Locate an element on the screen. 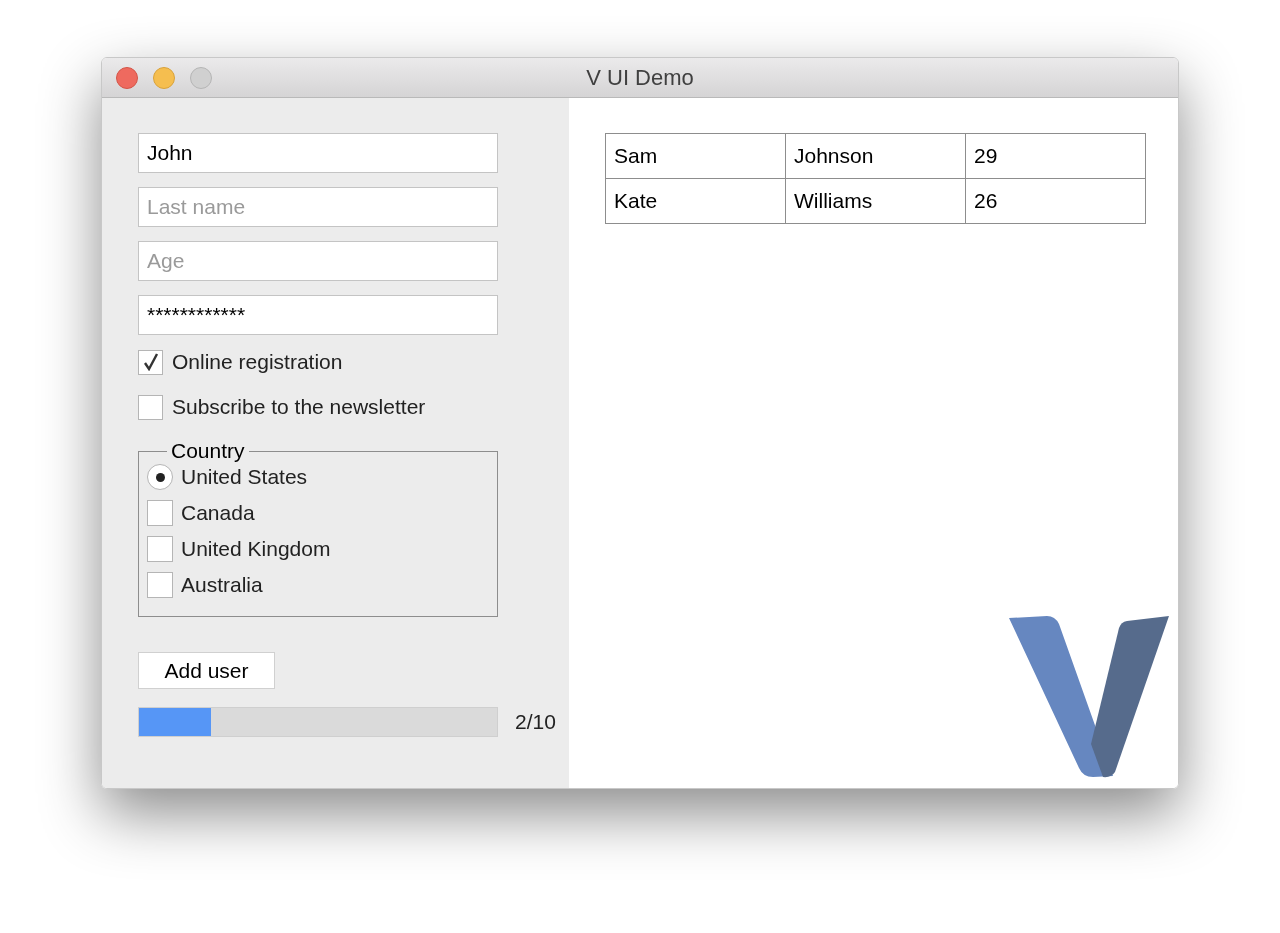 The image size is (1280, 933). option-label: Australia is located at coordinates (222, 585).